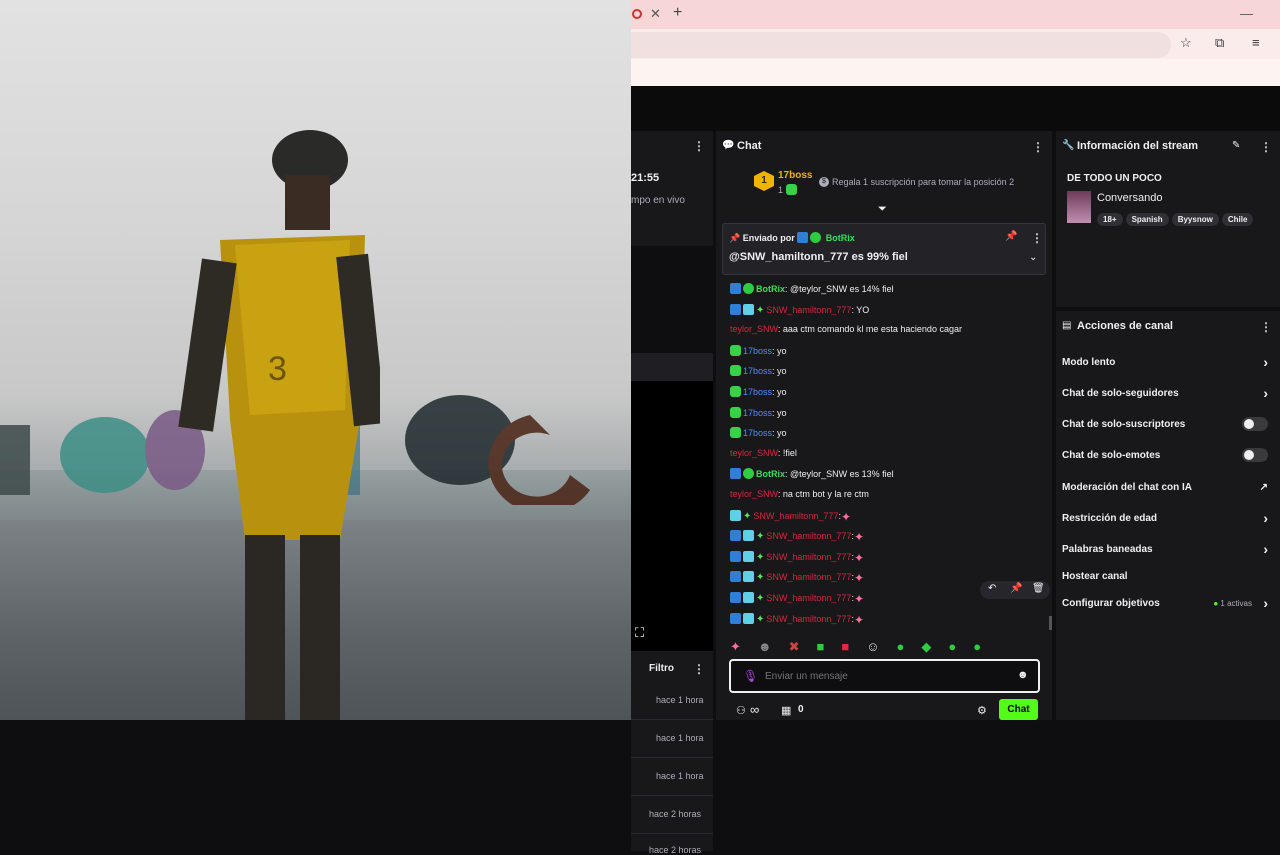 The image size is (1280, 855). Describe the element at coordinates (744, 646) in the screenshot. I see `emote-icon: ✦` at that location.